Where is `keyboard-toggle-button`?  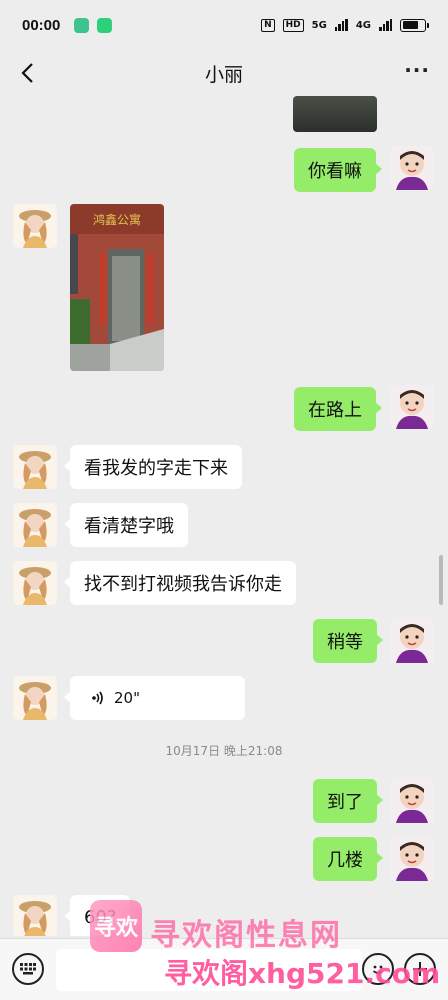
keyboard-toggle-button is located at coordinates (28, 969).